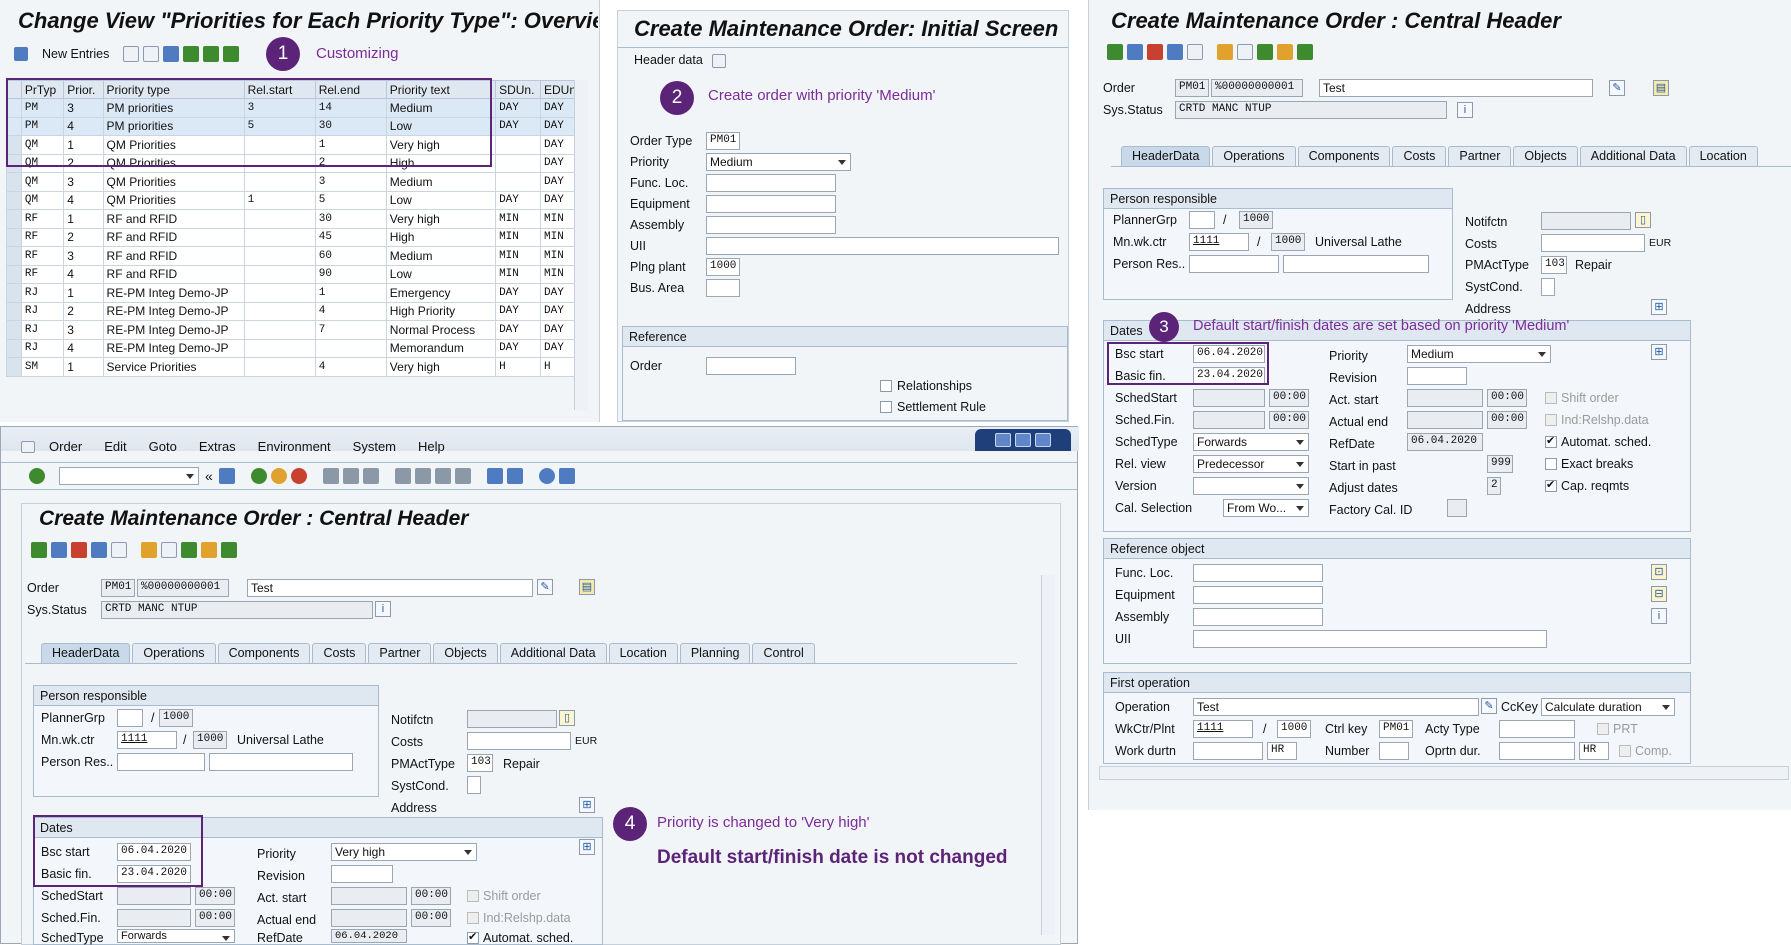 The height and width of the screenshot is (945, 1791). I want to click on select-block-icon, so click(211, 54).